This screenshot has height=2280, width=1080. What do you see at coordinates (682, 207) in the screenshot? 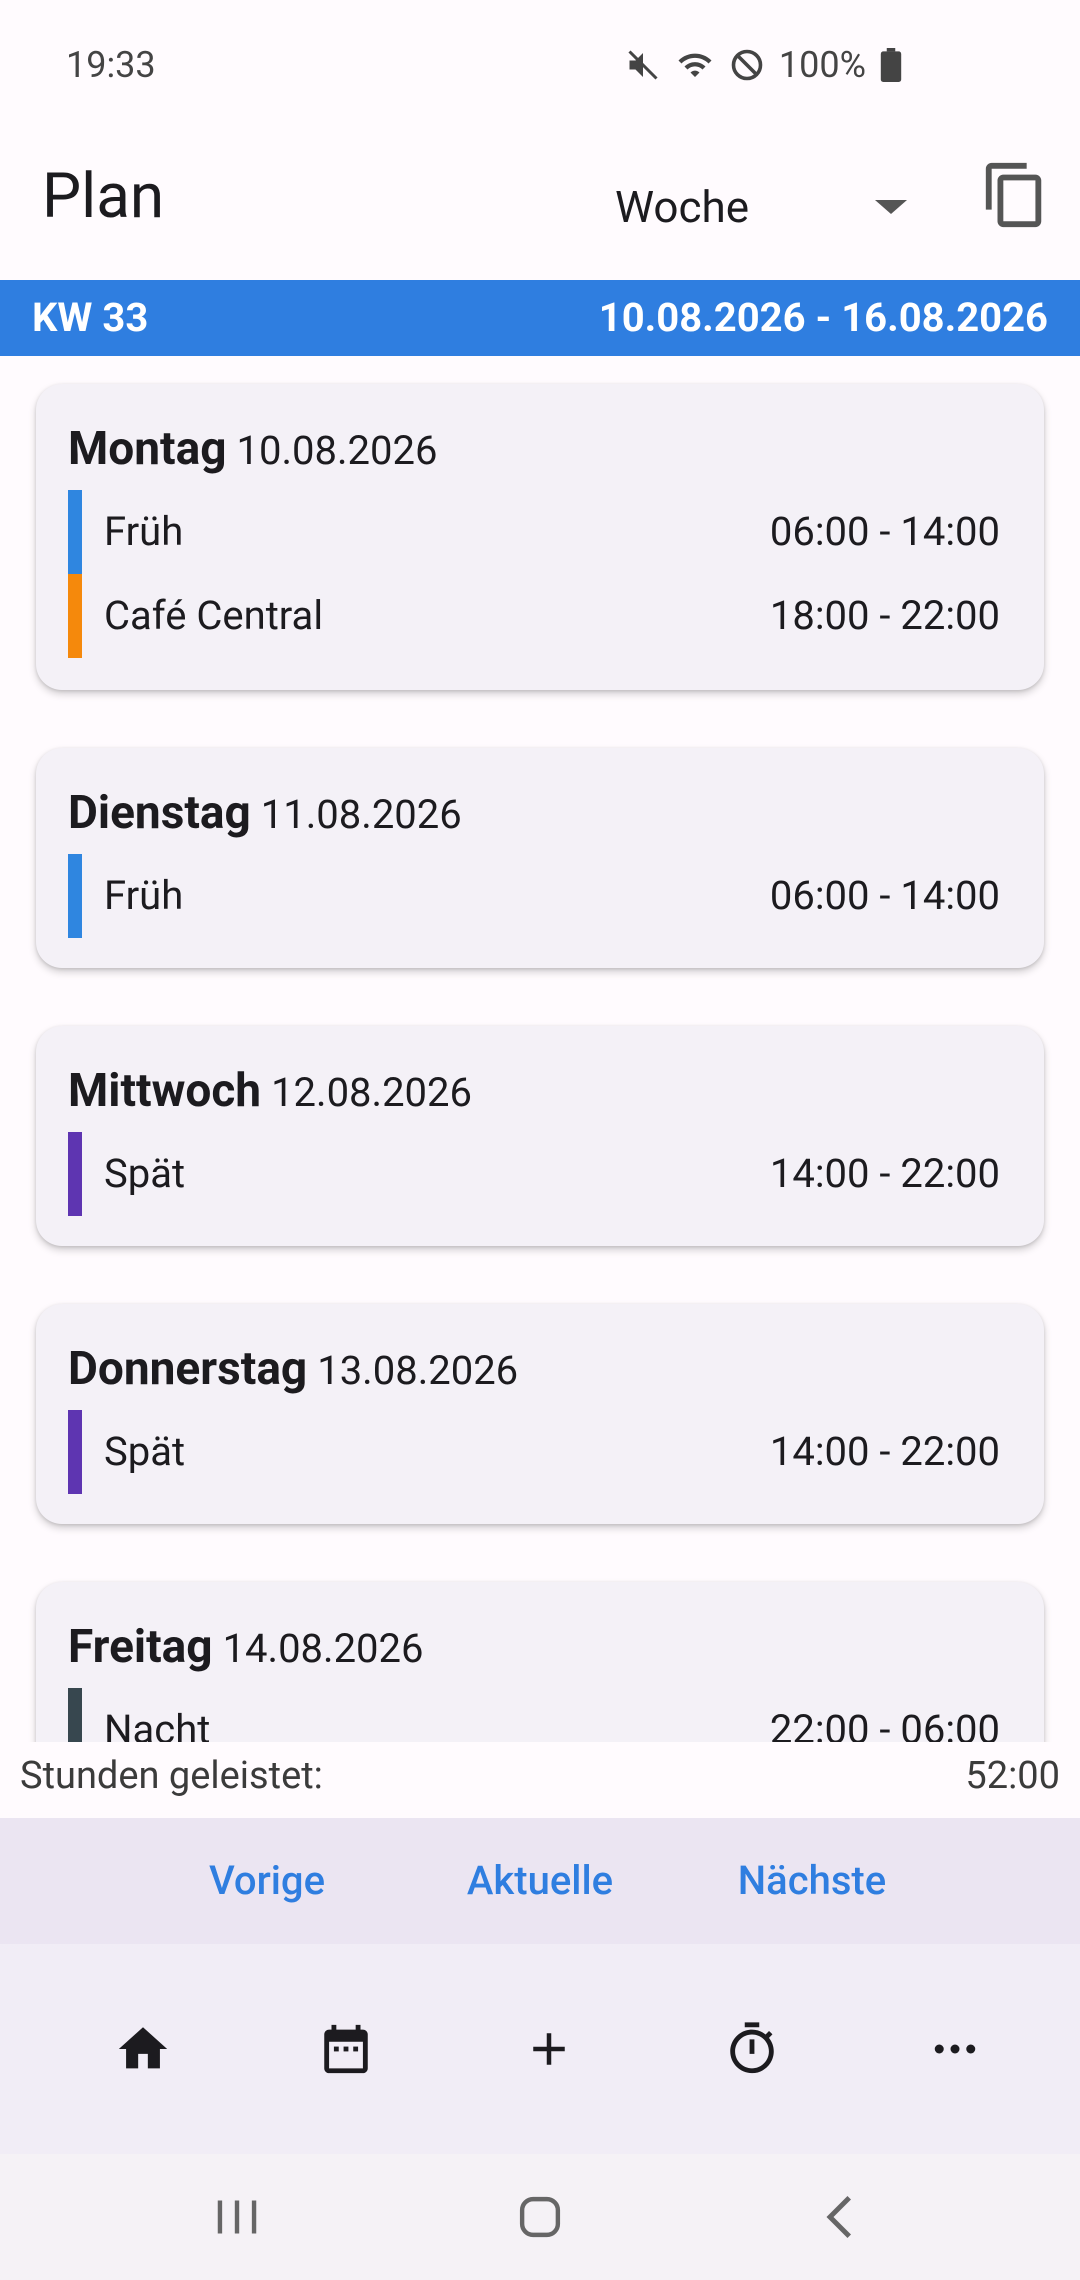
I see `view-mode-label: Woche` at bounding box center [682, 207].